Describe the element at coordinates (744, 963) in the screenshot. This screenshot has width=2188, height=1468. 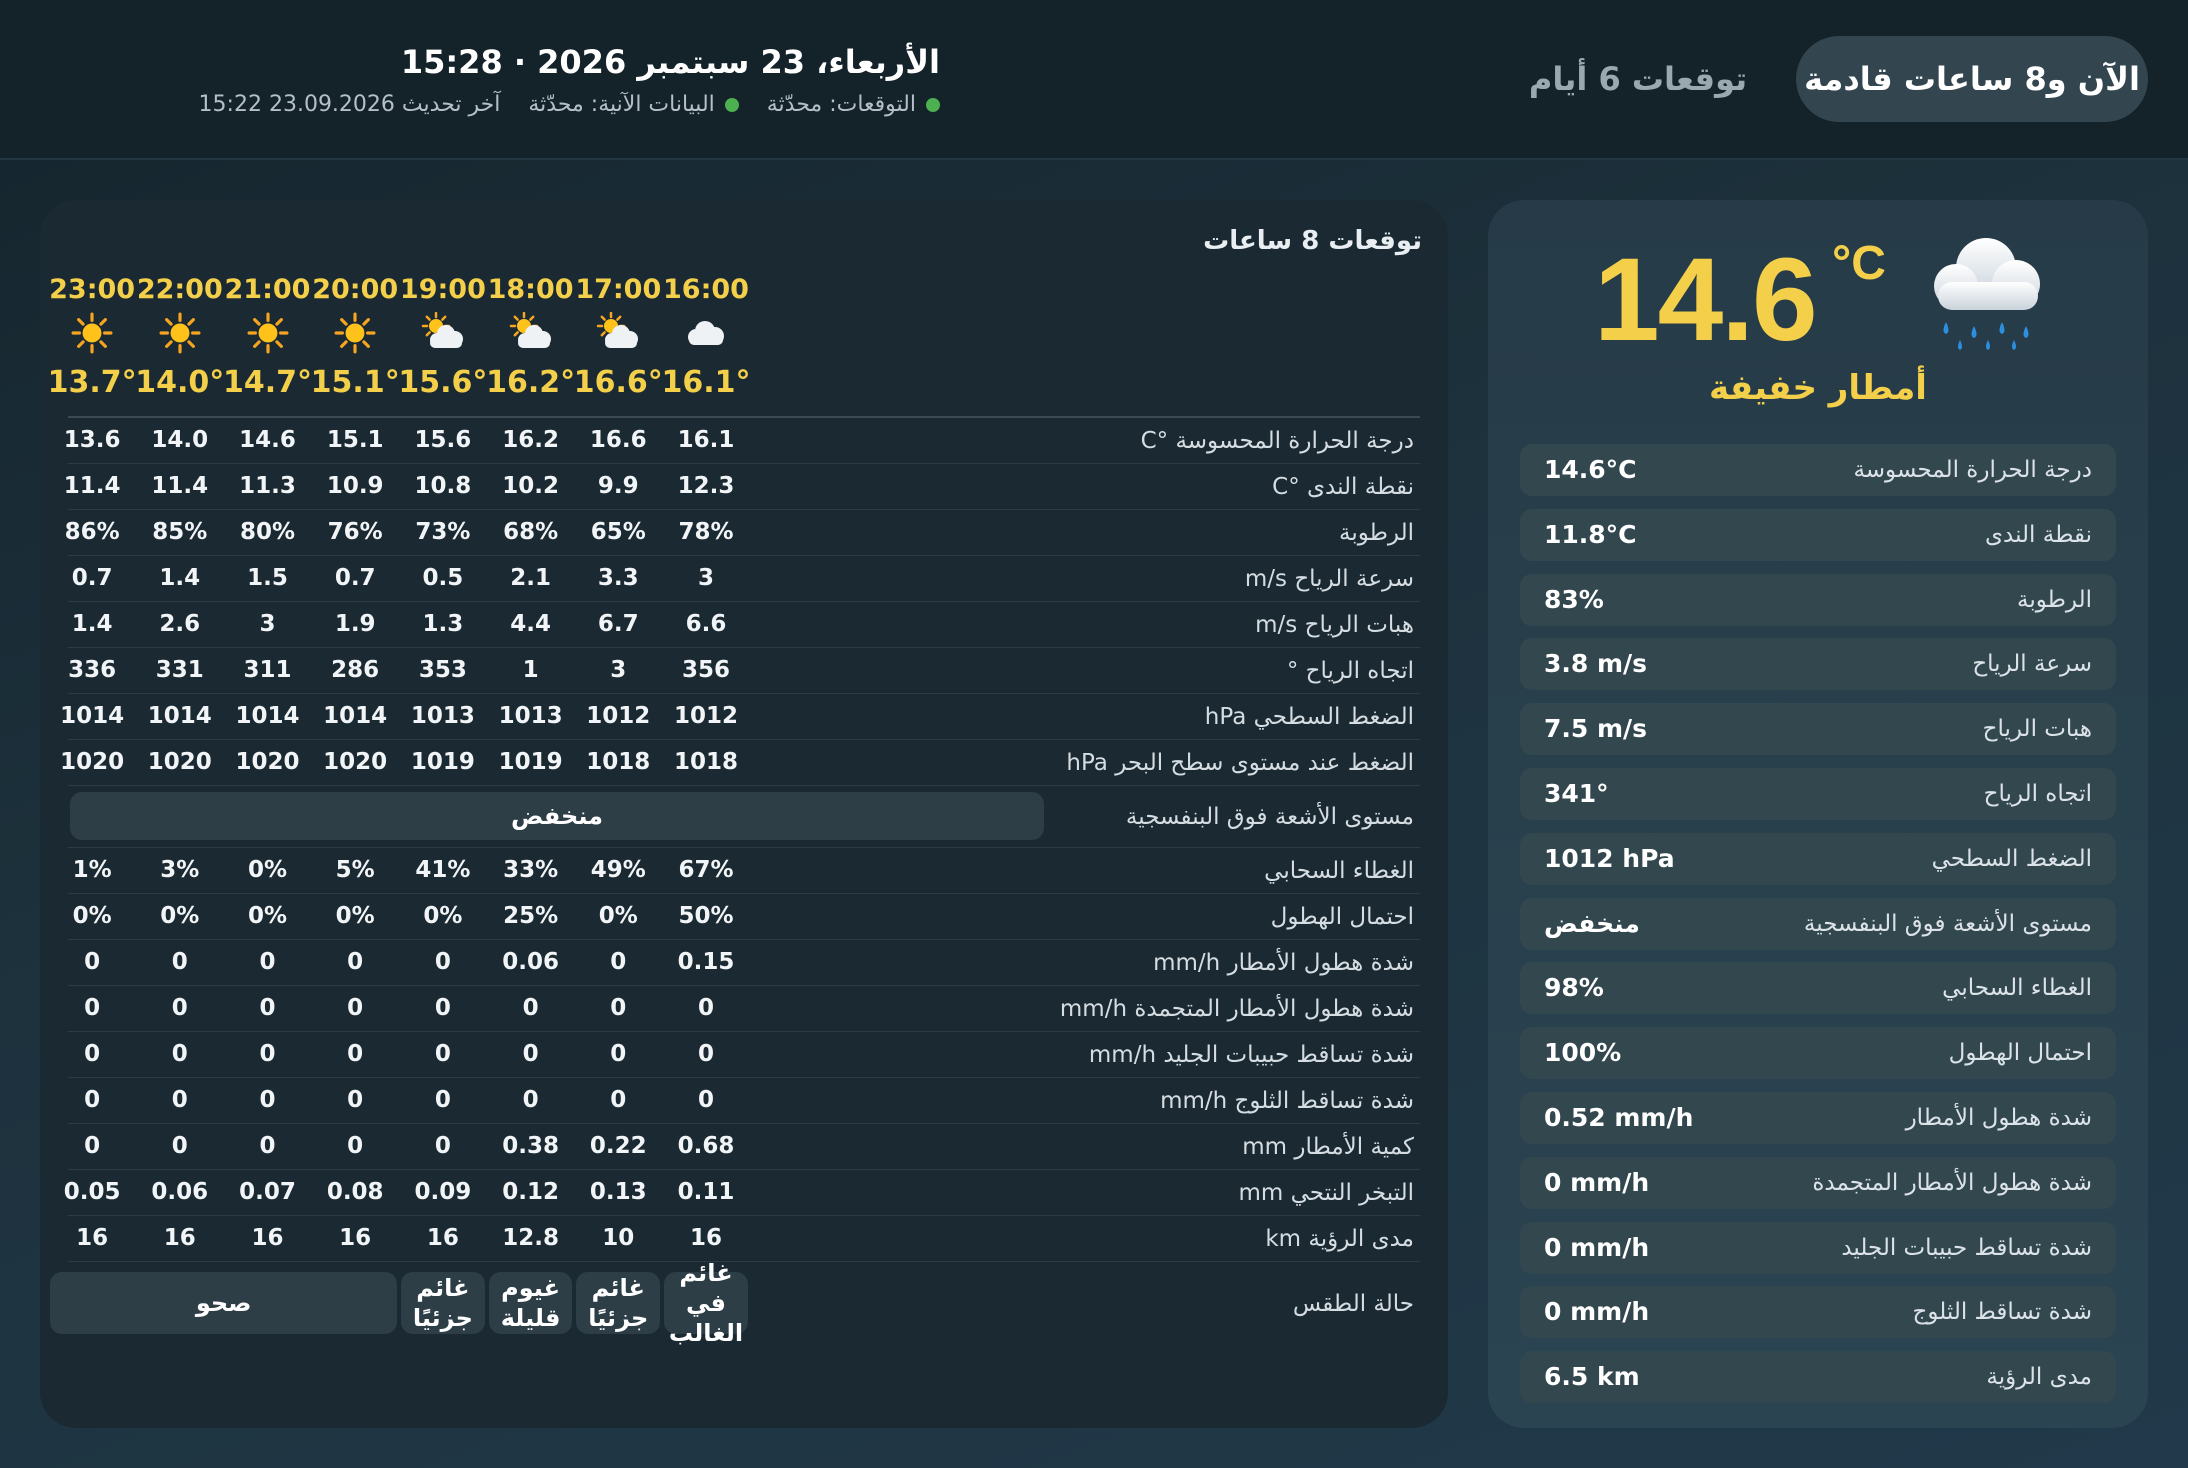
I see `forecast-row: شدة هطول الأمطار mm/h 0.15 0 0.06 0 0 0 0 0` at that location.